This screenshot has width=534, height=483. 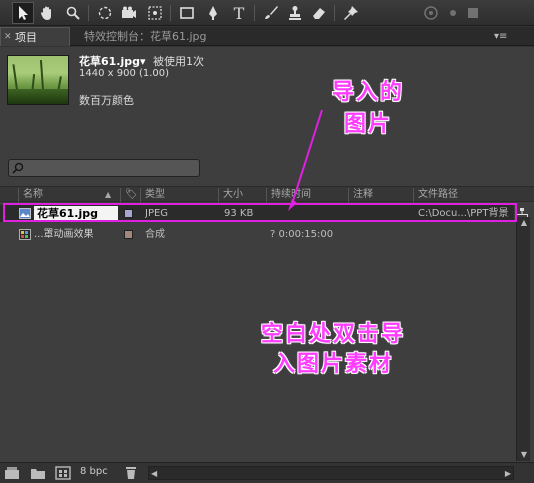 What do you see at coordinates (523, 339) in the screenshot?
I see `vertical-scrollbar: ▲ ▼` at bounding box center [523, 339].